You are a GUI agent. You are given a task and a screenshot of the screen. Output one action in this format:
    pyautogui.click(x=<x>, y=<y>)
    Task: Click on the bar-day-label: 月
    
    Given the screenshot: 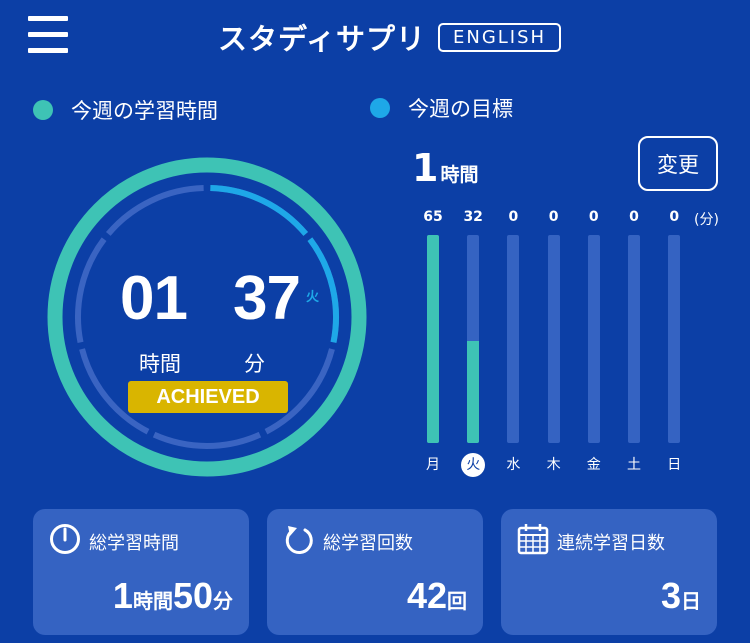 What is the action you would take?
    pyautogui.click(x=433, y=465)
    